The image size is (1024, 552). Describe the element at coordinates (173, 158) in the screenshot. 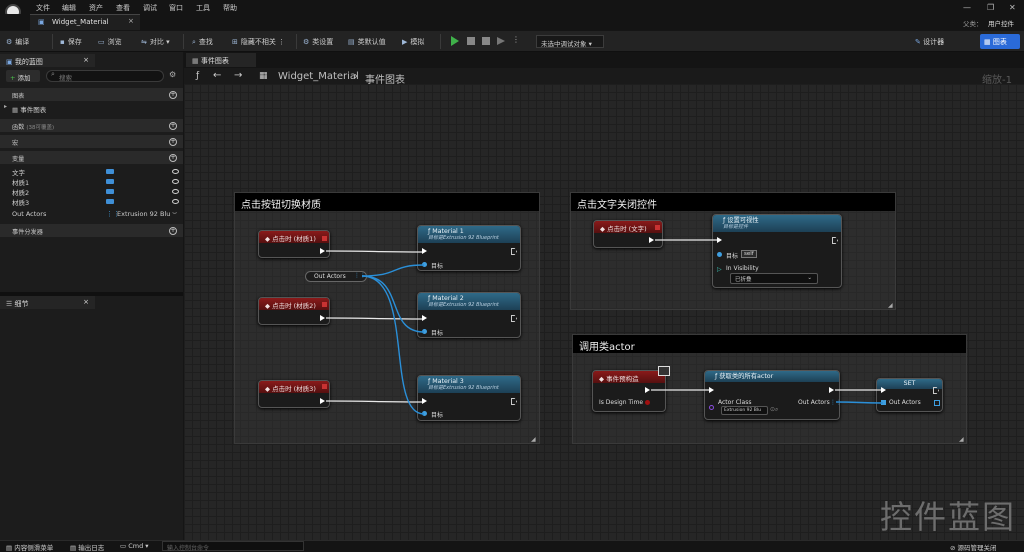

I see `add-variable-icon: +` at that location.